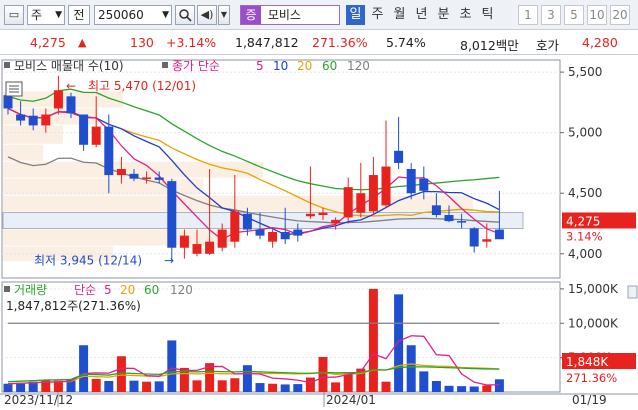  I want to click on ask-price: 4,280, so click(600, 42).